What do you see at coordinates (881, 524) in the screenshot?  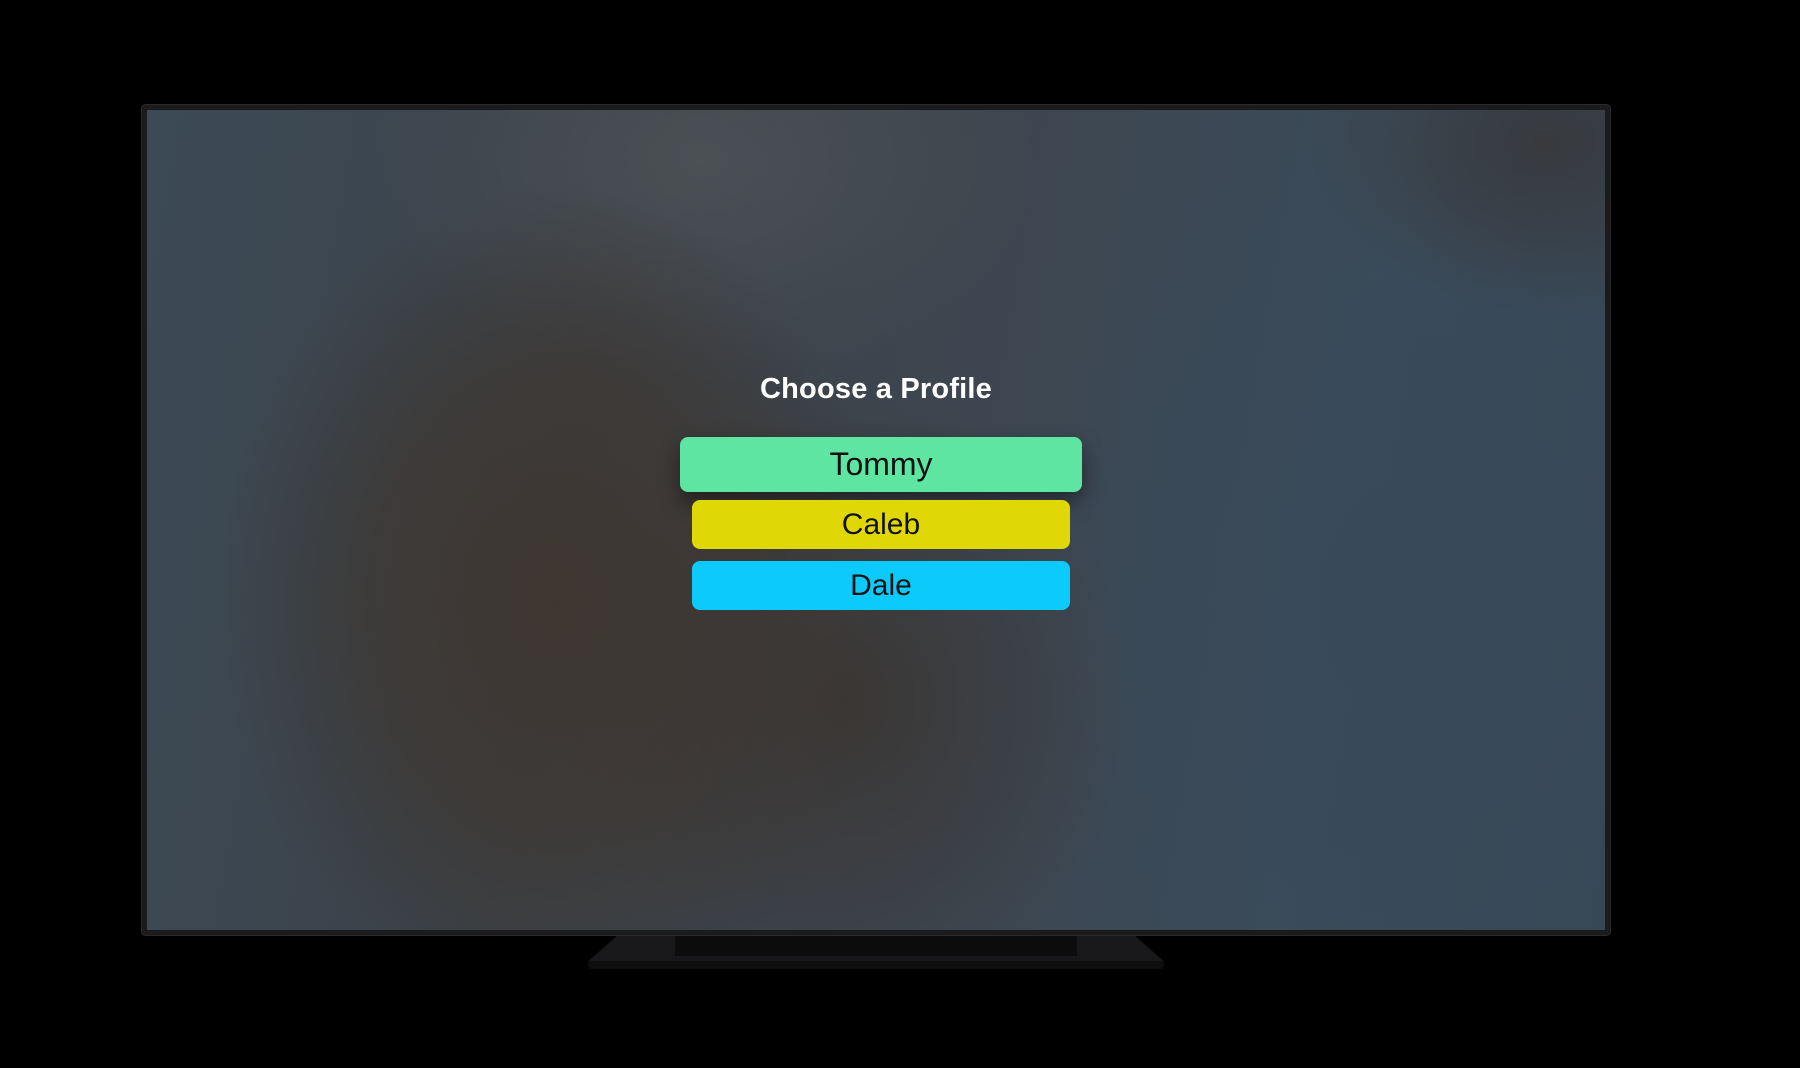 I see `profile-button-caleb: Caleb` at bounding box center [881, 524].